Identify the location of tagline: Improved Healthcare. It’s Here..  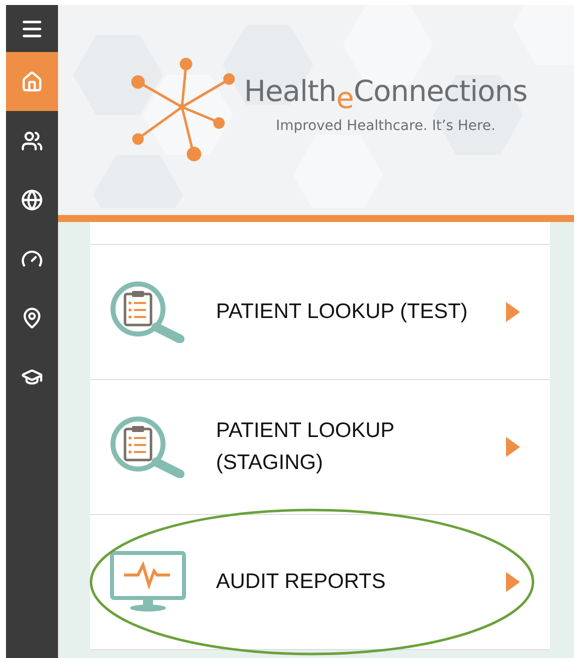
(386, 126).